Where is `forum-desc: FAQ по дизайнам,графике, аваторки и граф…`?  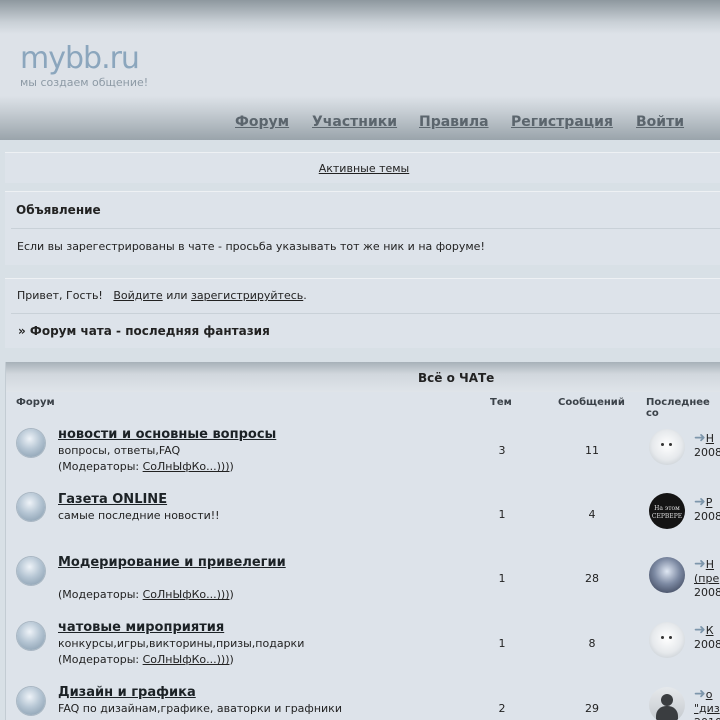 forum-desc: FAQ по дизайнам,графике, аваторки и граф… is located at coordinates (200, 708).